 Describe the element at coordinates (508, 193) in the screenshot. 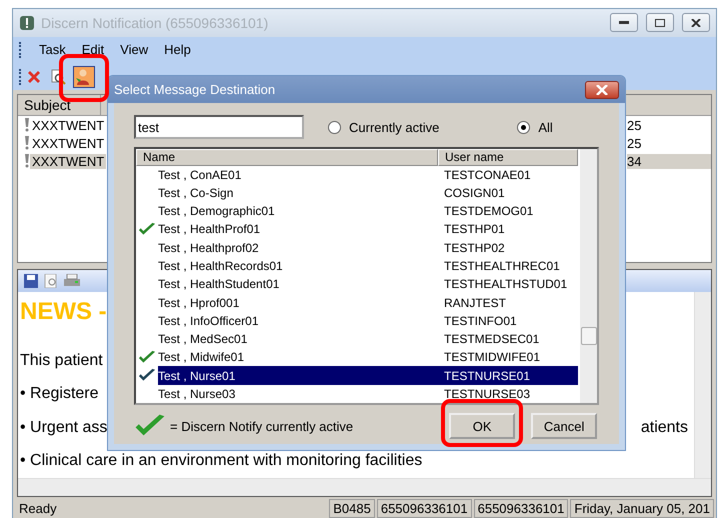

I see `user-id-cell: COSIGN01` at that location.